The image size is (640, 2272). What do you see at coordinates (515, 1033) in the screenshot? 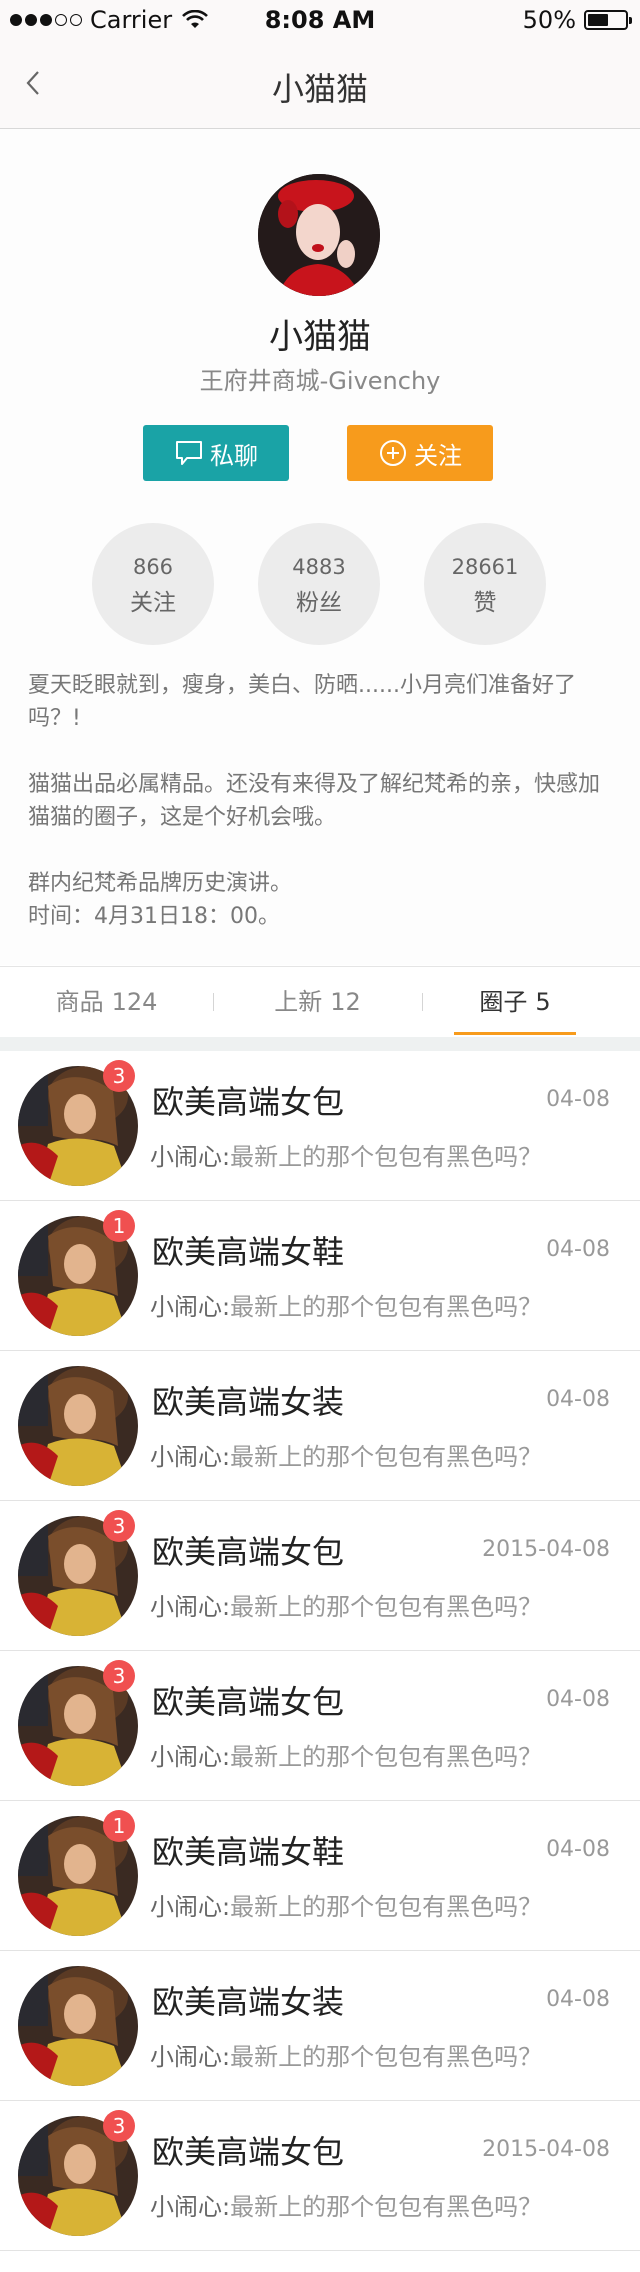
I see `tab-active-indicator` at bounding box center [515, 1033].